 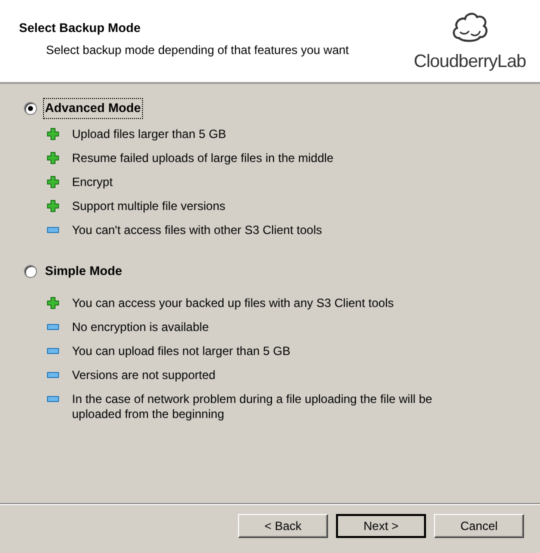 What do you see at coordinates (149, 206) in the screenshot?
I see `feature-text: Support multiple file versions` at bounding box center [149, 206].